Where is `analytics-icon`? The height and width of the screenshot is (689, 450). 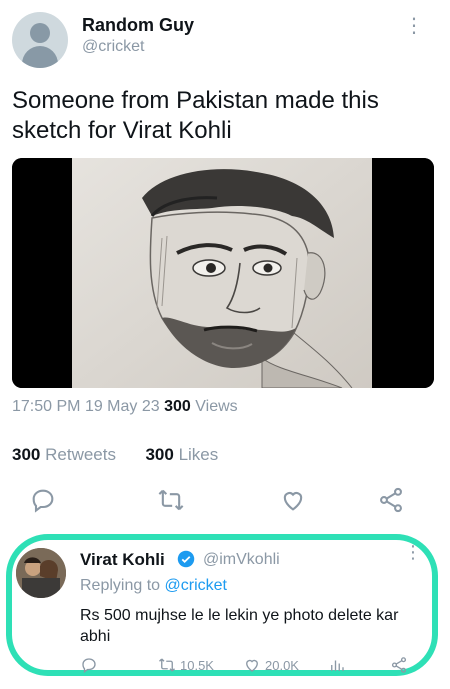 analytics-icon is located at coordinates (337, 665).